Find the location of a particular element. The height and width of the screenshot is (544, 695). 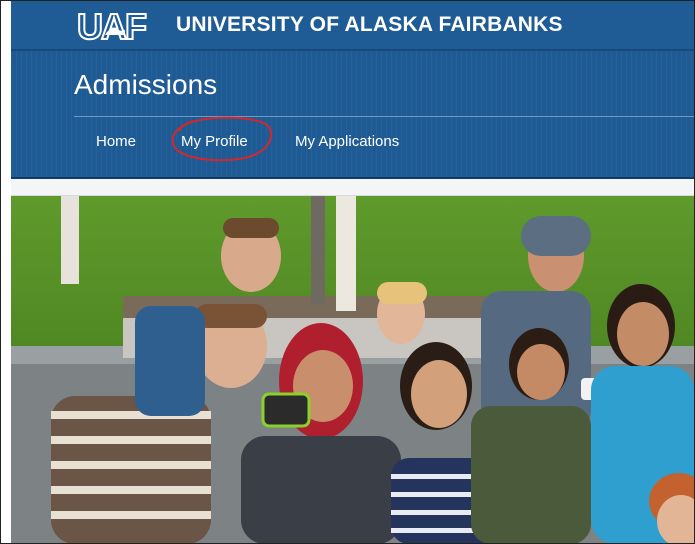

page-title: Admissions is located at coordinates (146, 84).